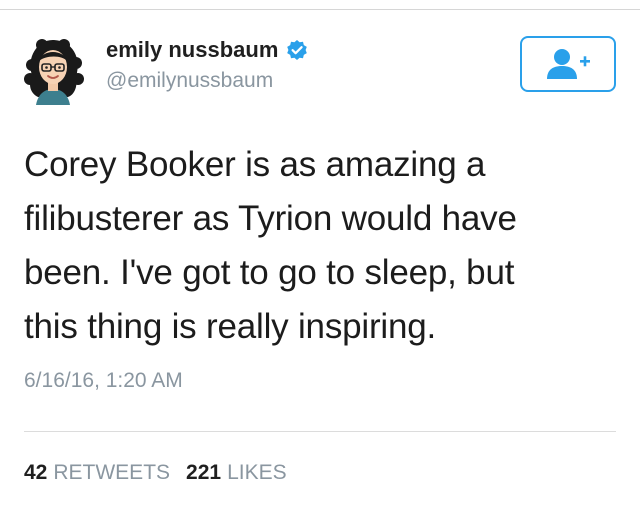 The image size is (640, 517). I want to click on add-user-icon, so click(568, 64).